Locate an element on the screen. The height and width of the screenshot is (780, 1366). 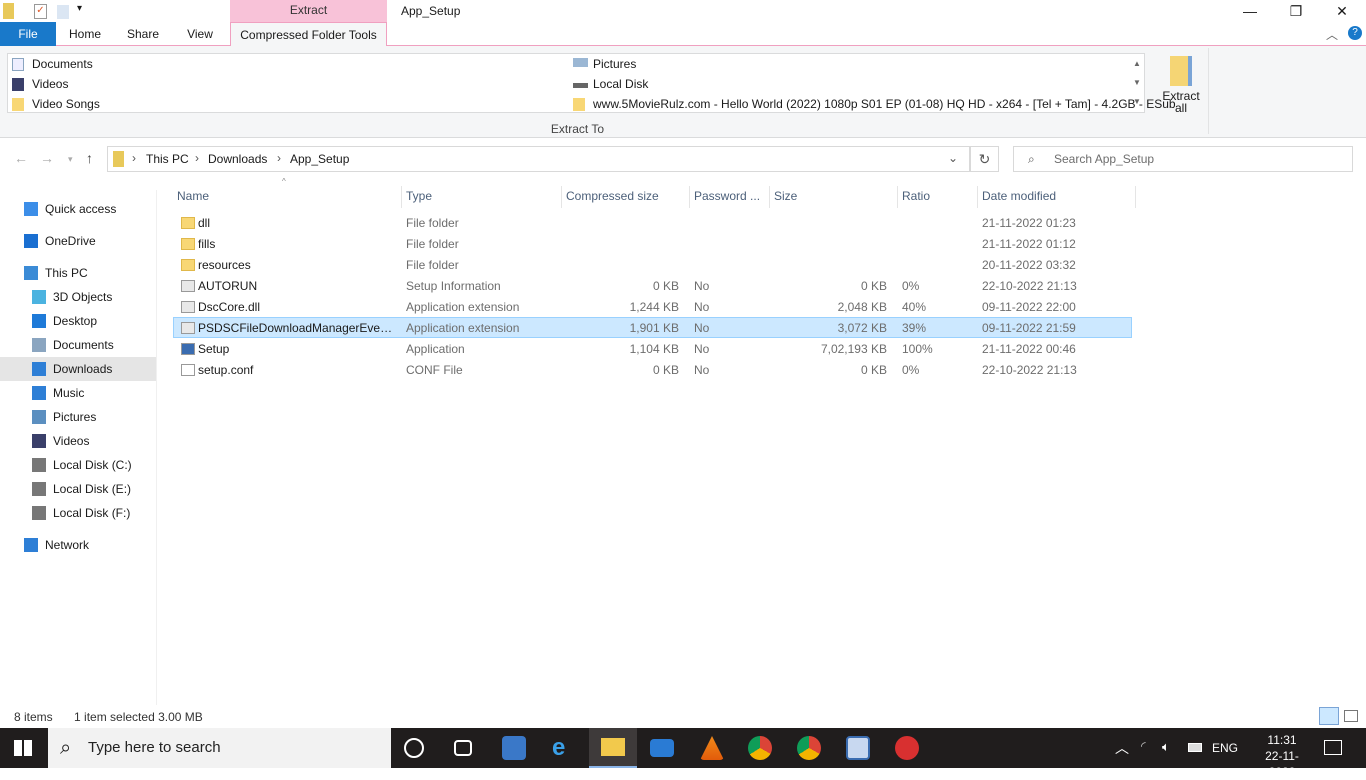
cell-date: 21-11-2022 01:23 is located at coordinates (1029, 223).